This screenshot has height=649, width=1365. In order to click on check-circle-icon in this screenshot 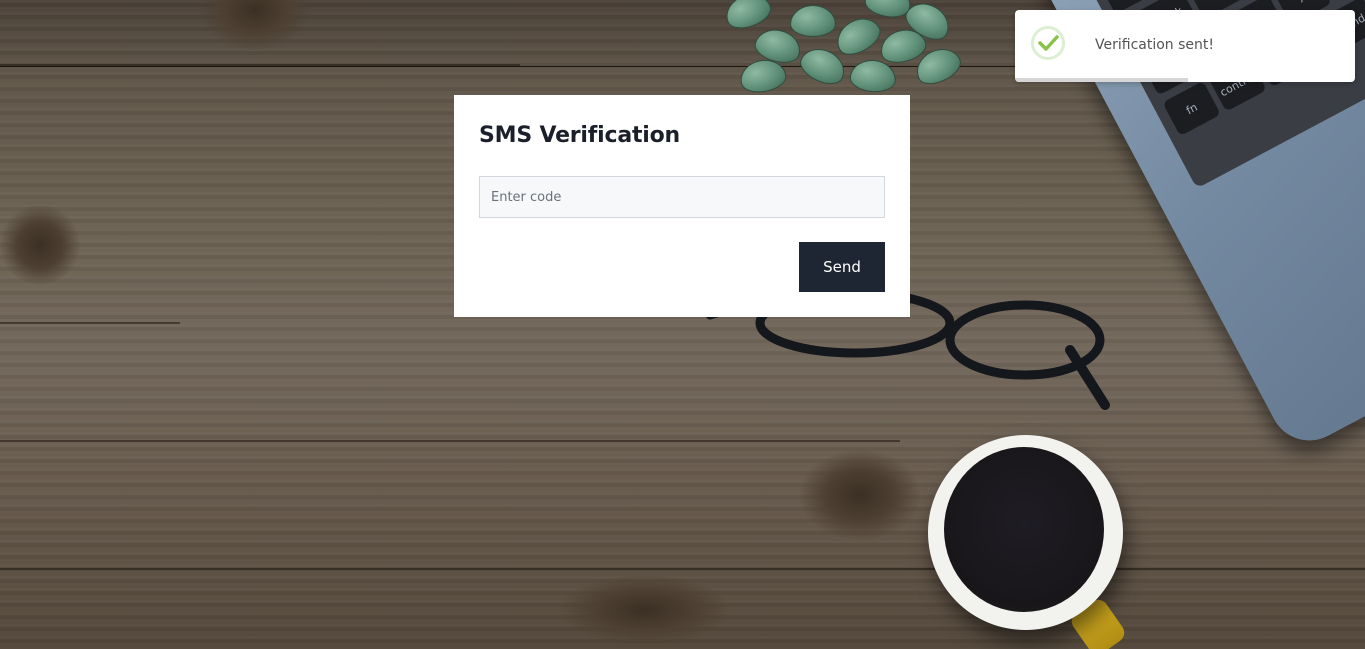, I will do `click(1048, 43)`.